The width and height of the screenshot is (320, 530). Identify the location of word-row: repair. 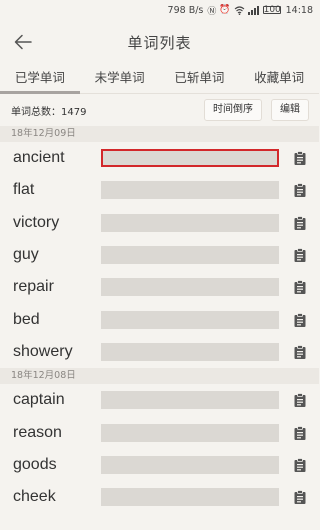
(159, 287).